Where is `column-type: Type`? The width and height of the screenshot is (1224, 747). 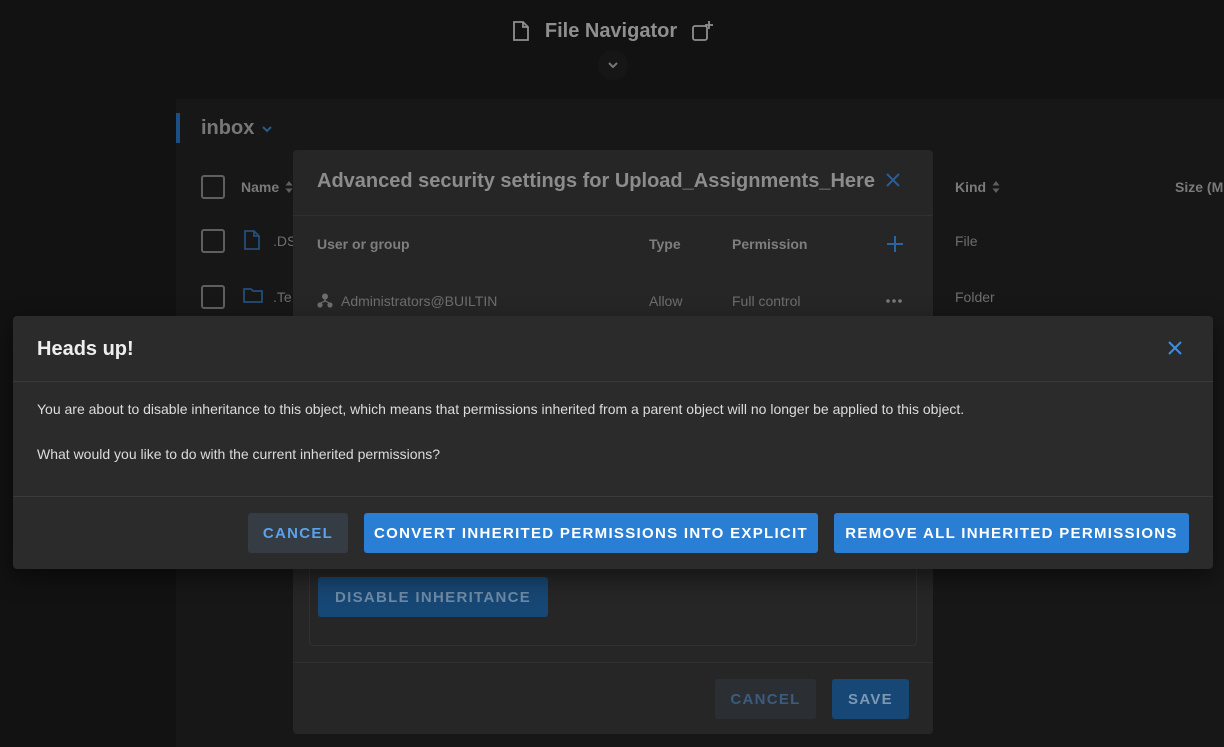
column-type: Type is located at coordinates (665, 244).